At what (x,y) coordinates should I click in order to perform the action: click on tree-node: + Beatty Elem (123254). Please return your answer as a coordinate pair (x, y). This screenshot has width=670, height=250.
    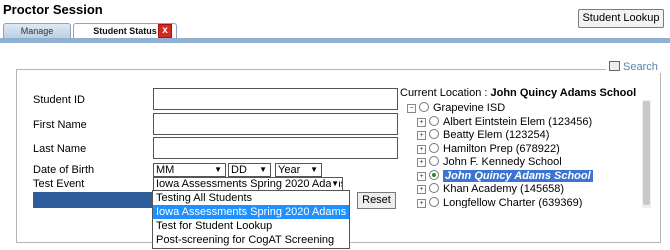
    Looking at the image, I should click on (483, 135).